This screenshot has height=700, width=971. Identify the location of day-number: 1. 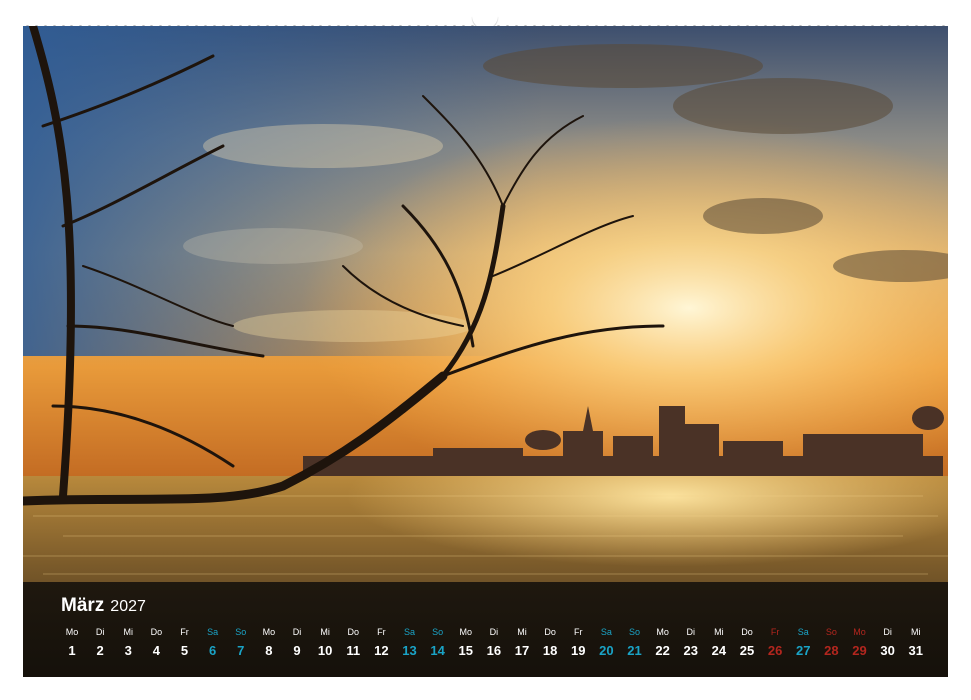
(72, 650).